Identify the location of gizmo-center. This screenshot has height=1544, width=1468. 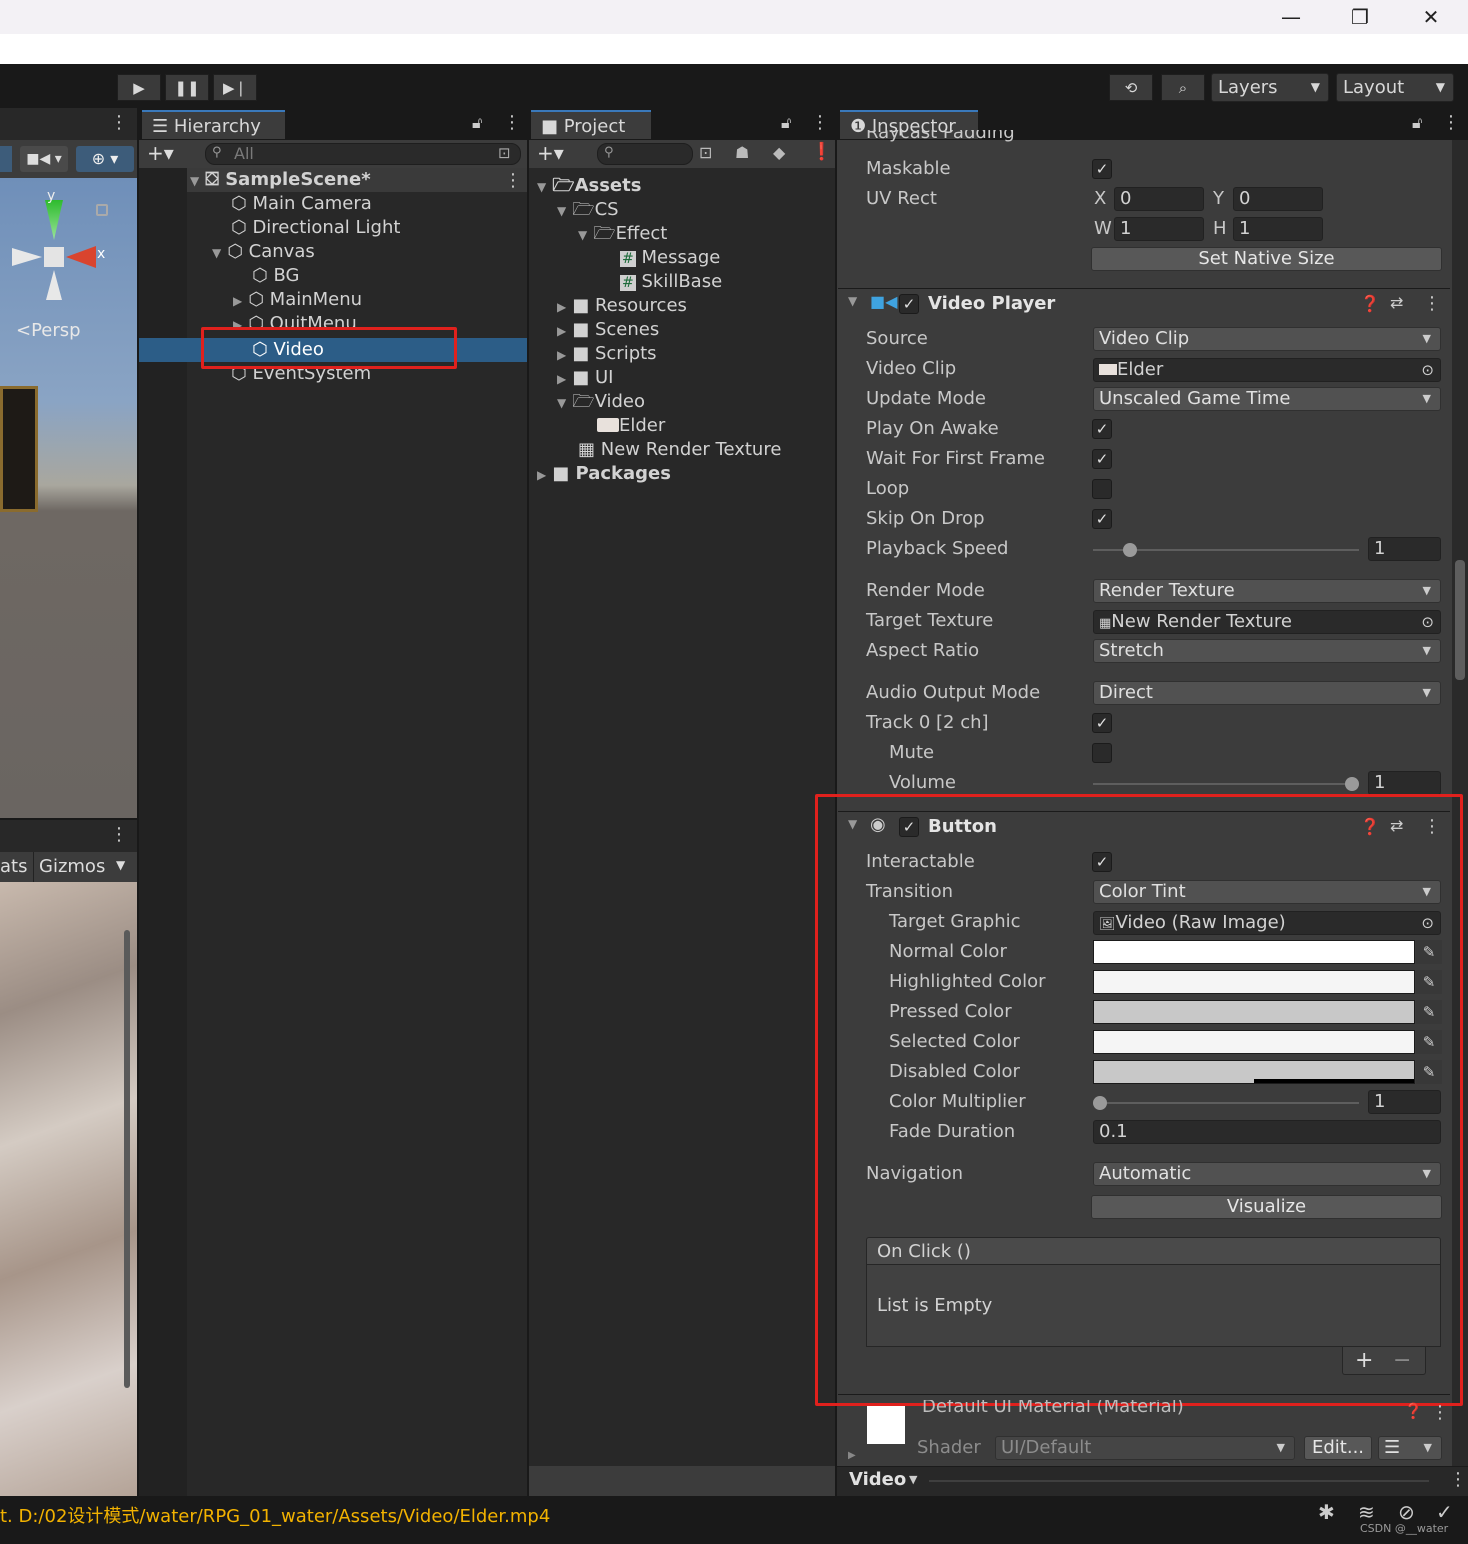
(54, 257).